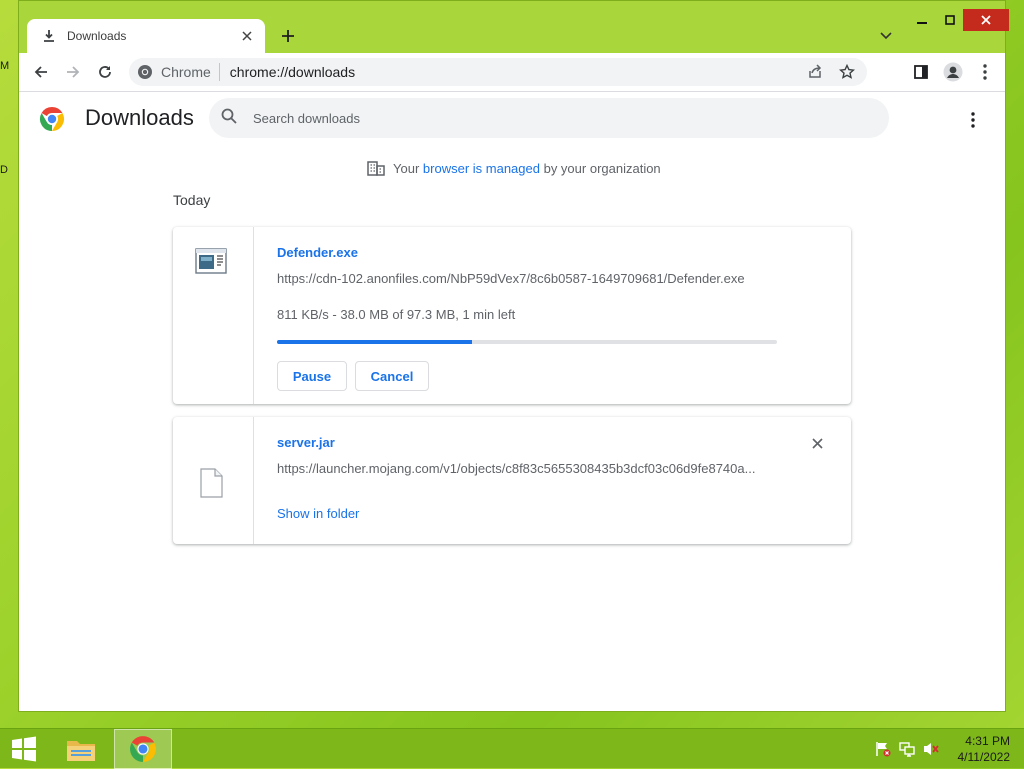 The height and width of the screenshot is (769, 1024). Describe the element at coordinates (97, 36) in the screenshot. I see `tab-title: Downloads` at that location.